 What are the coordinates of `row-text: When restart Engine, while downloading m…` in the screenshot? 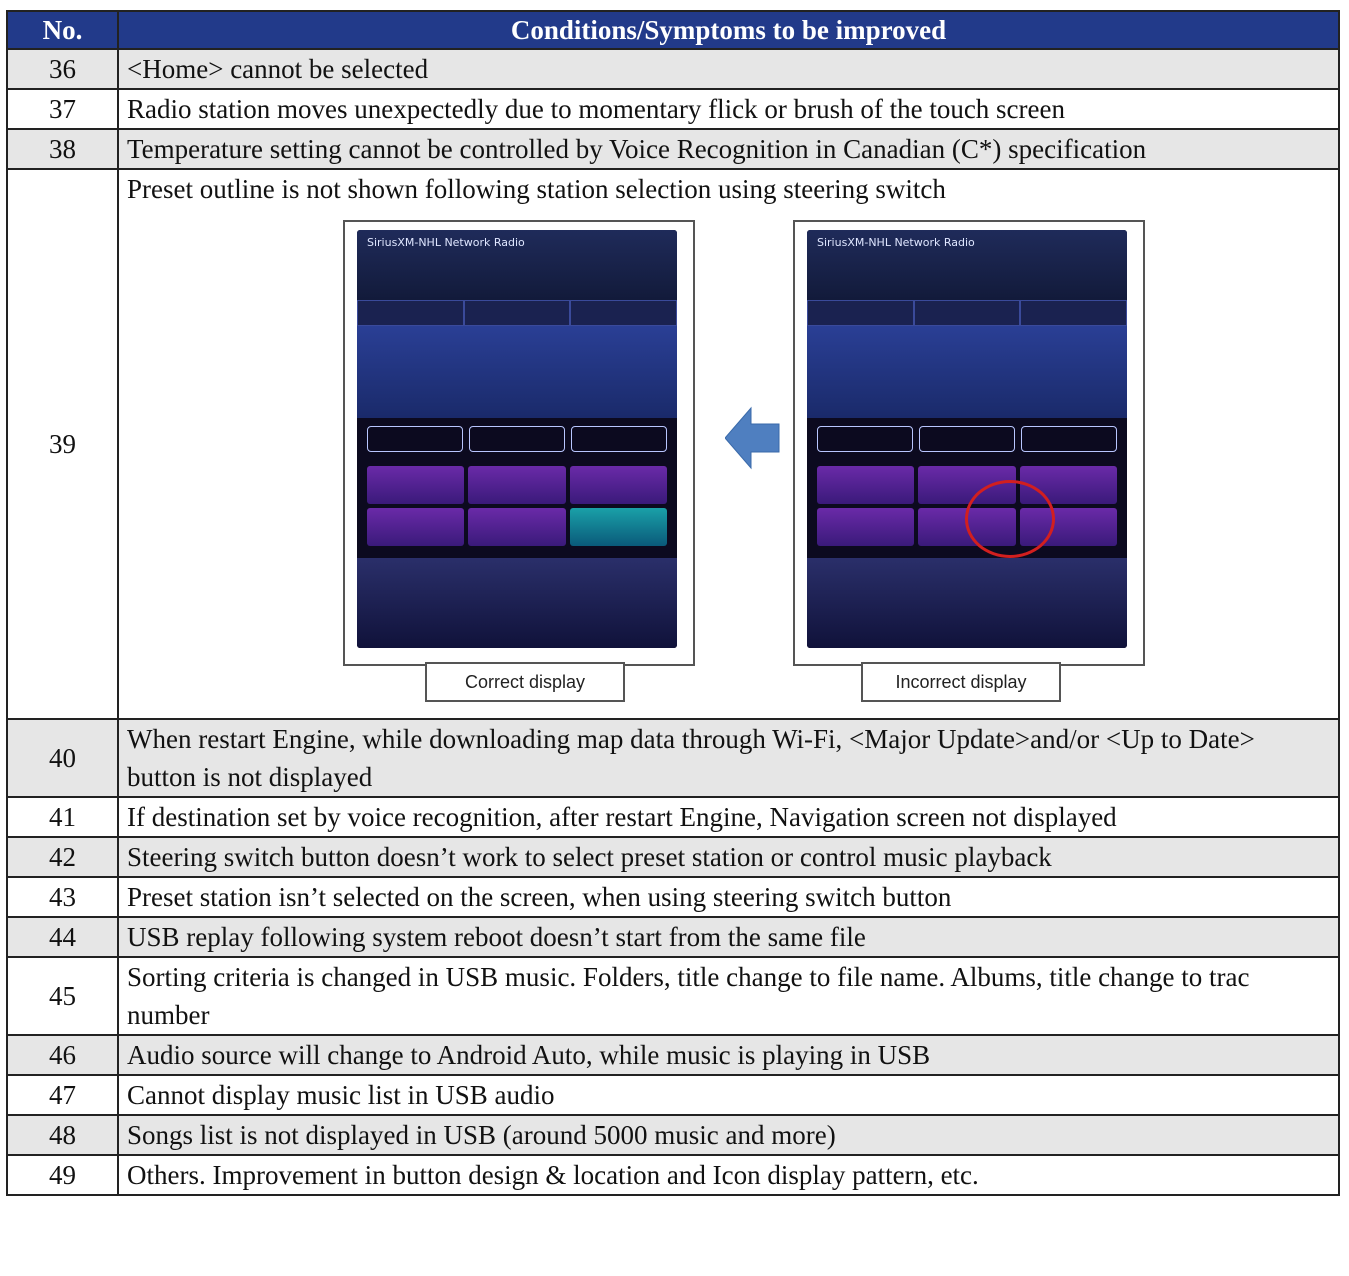 It's located at (728, 758).